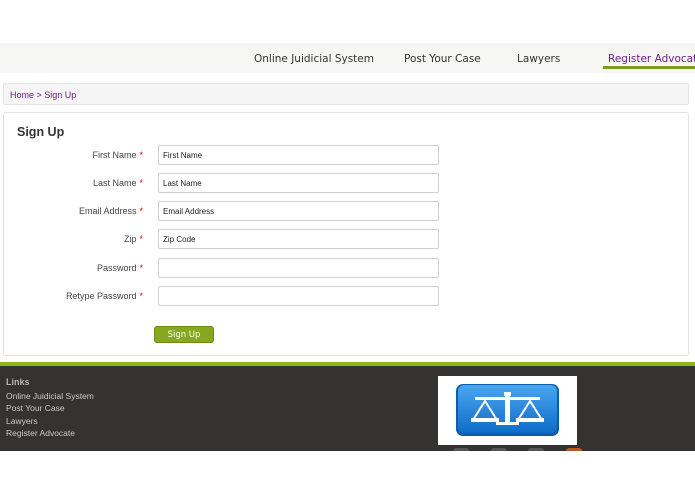 The width and height of the screenshot is (695, 494). Describe the element at coordinates (442, 59) in the screenshot. I see `nav-item-post-your-case: Post Your Case` at that location.